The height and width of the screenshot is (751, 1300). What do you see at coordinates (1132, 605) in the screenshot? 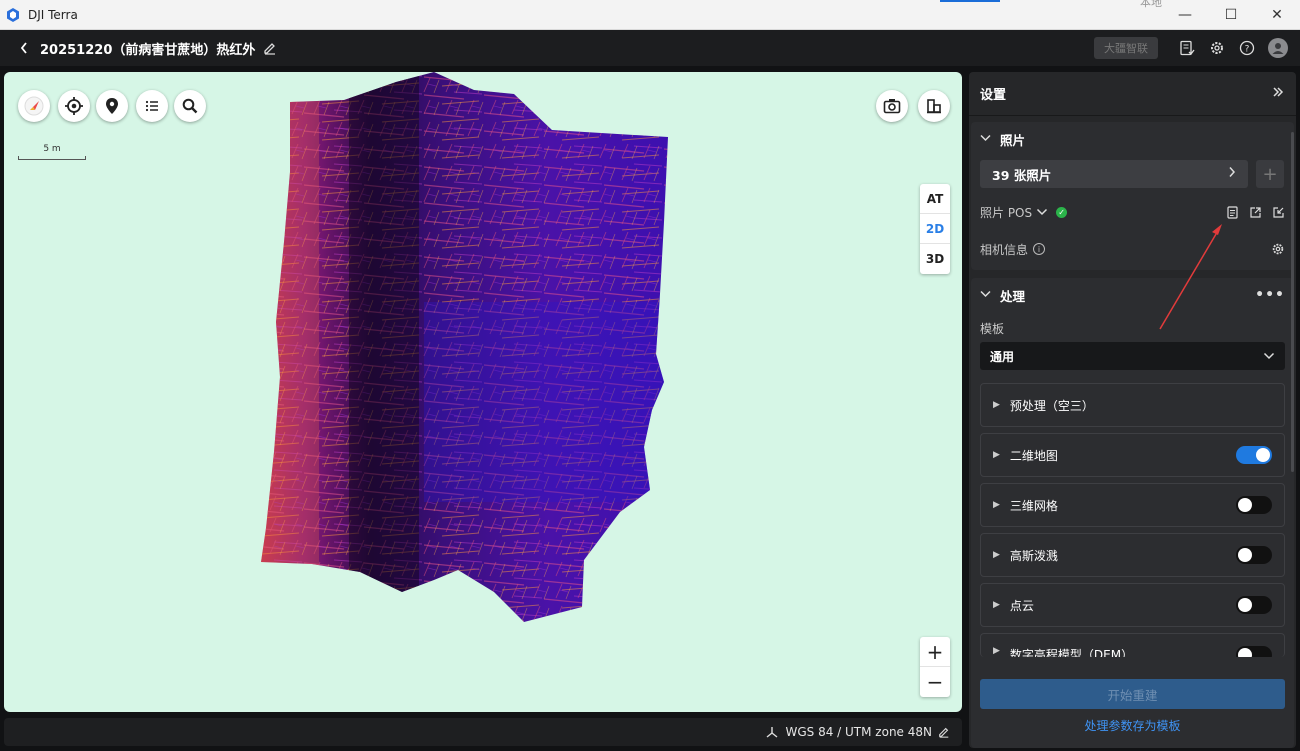
I see `step-point-cloud: ▶ 点云` at bounding box center [1132, 605].